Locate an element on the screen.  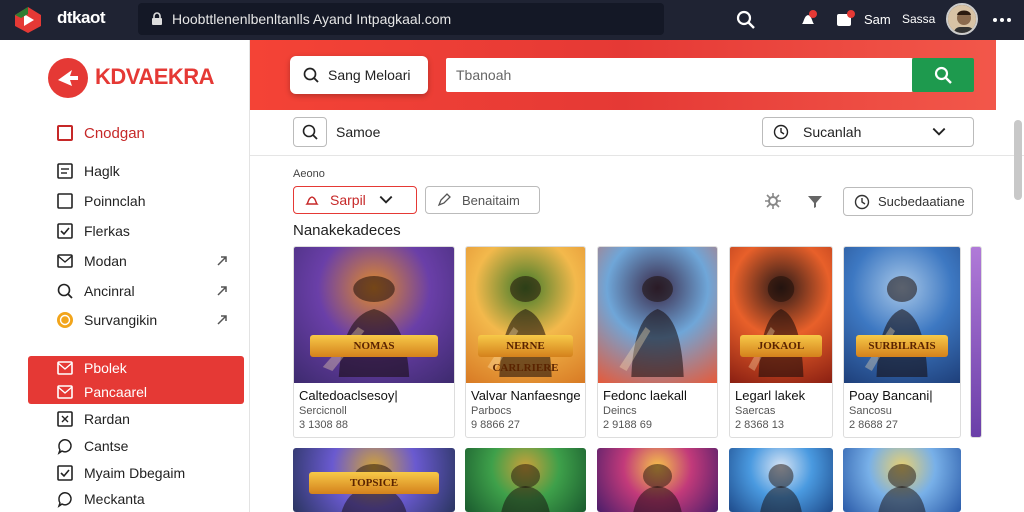
sidebar-item-rardan: Rardan is located at coordinates (93, 419).